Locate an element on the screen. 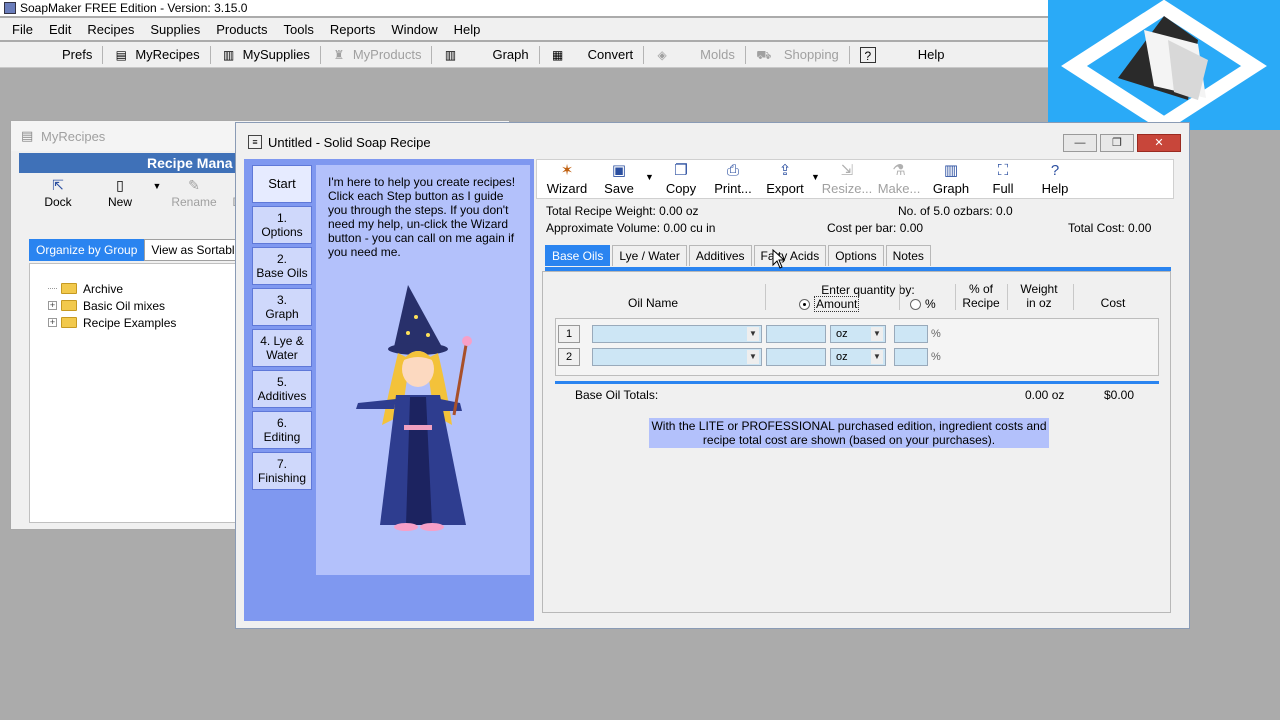 This screenshot has height=720, width=1280. close-button: ✕ is located at coordinates (1159, 143).